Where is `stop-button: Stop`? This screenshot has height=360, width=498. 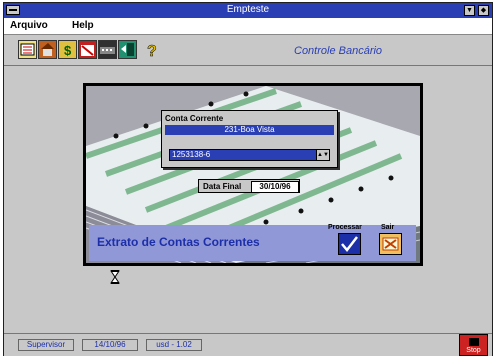
stop-button: Stop is located at coordinates (473, 345).